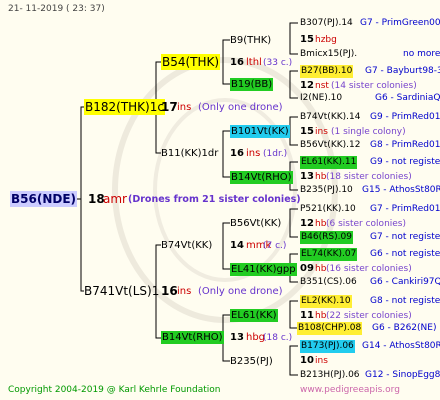  I want to click on l4-5-dam: B46(RS).09, so click(326, 237).